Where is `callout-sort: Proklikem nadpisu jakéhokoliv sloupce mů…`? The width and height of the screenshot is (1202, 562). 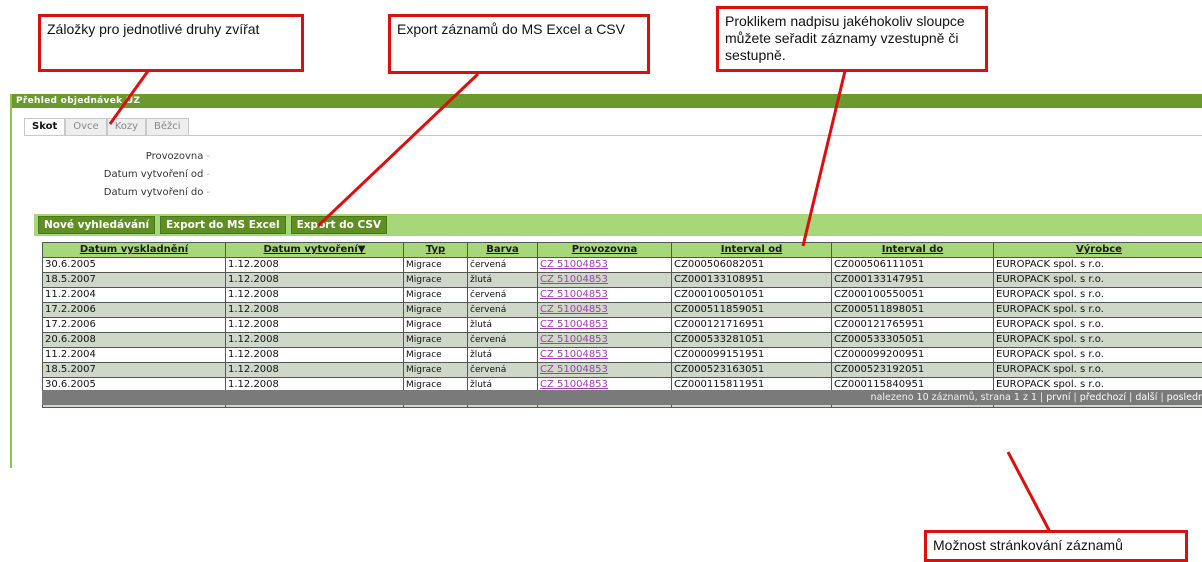 callout-sort: Proklikem nadpisu jakéhokoliv sloupce mů… is located at coordinates (852, 39).